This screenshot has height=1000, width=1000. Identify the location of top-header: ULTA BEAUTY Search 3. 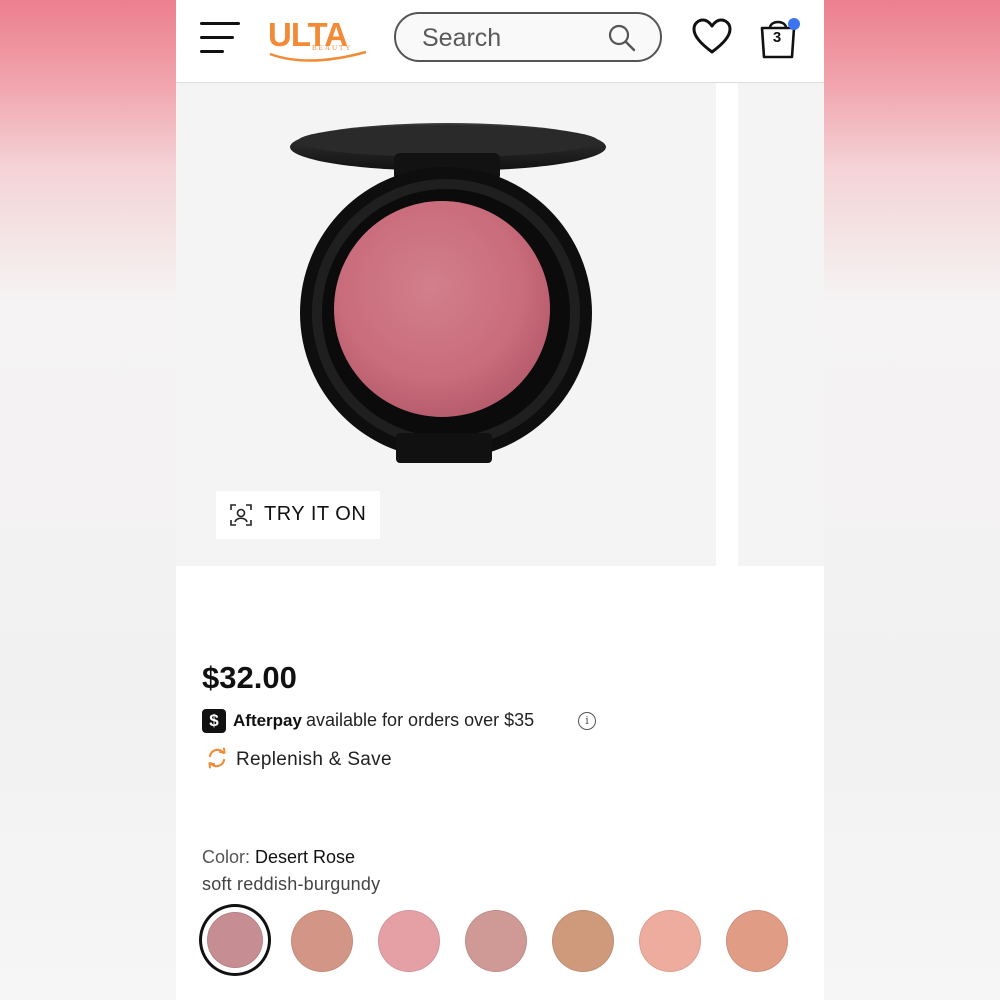
(500, 41).